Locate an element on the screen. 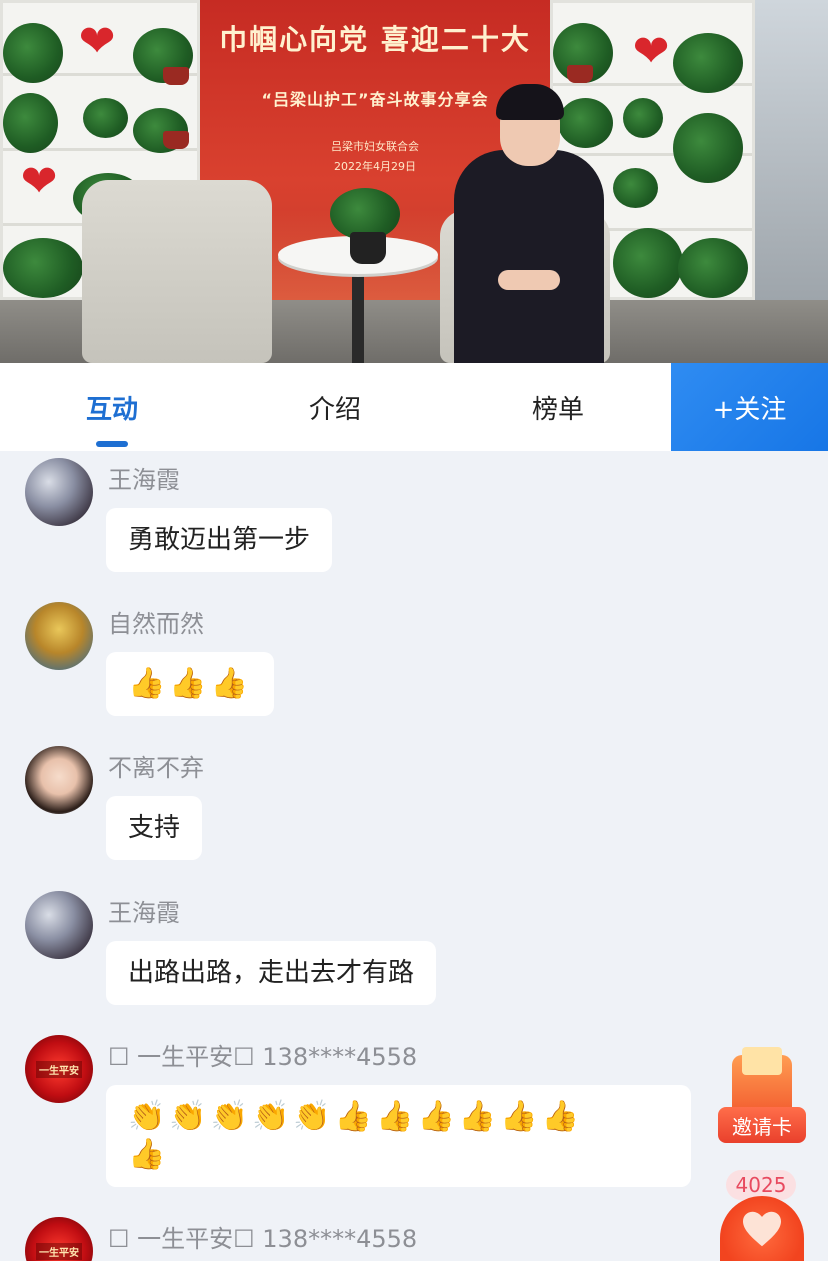 The width and height of the screenshot is (828, 1261). message-username: 自然而然 is located at coordinates (156, 624).